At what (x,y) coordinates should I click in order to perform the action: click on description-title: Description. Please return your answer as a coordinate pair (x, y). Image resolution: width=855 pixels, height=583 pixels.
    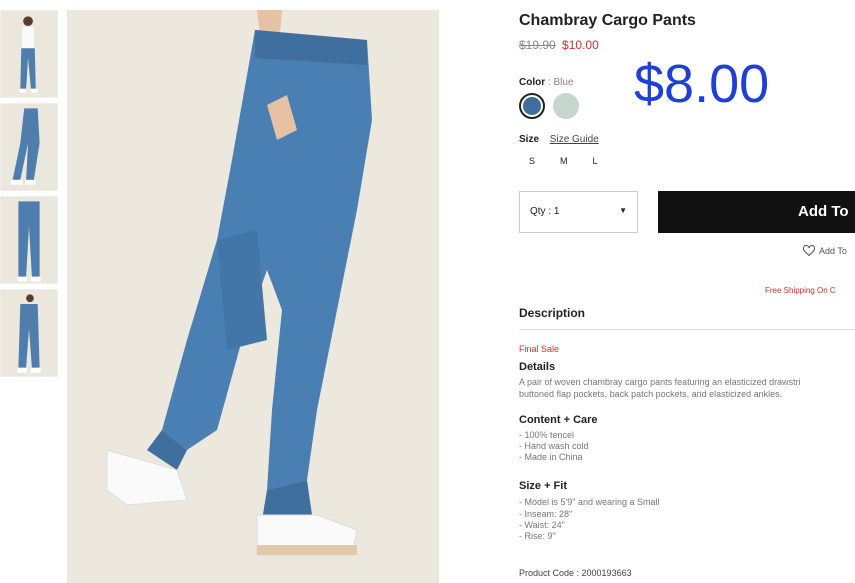
    Looking at the image, I should click on (552, 313).